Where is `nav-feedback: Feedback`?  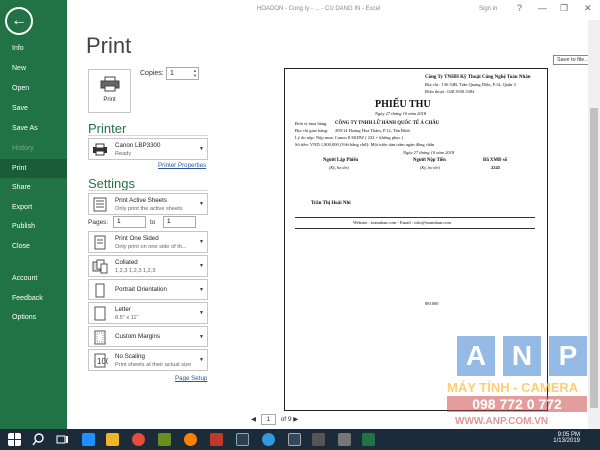 nav-feedback: Feedback is located at coordinates (33, 298).